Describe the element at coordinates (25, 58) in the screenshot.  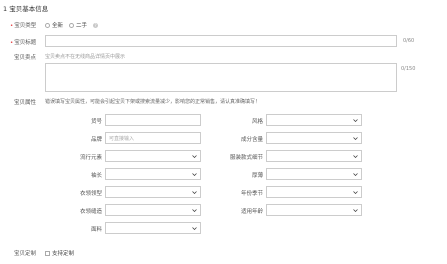
I see `selling-point-label: 宝贝卖点` at that location.